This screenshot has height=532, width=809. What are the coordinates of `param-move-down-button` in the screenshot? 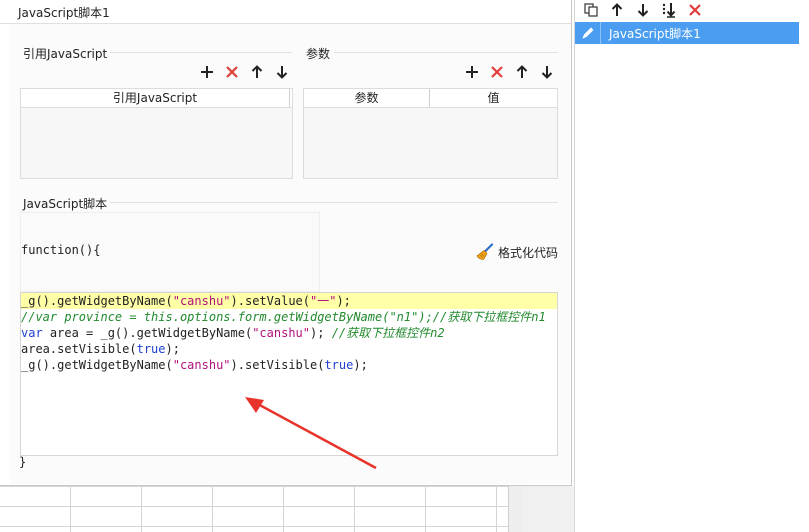 It's located at (547, 72).